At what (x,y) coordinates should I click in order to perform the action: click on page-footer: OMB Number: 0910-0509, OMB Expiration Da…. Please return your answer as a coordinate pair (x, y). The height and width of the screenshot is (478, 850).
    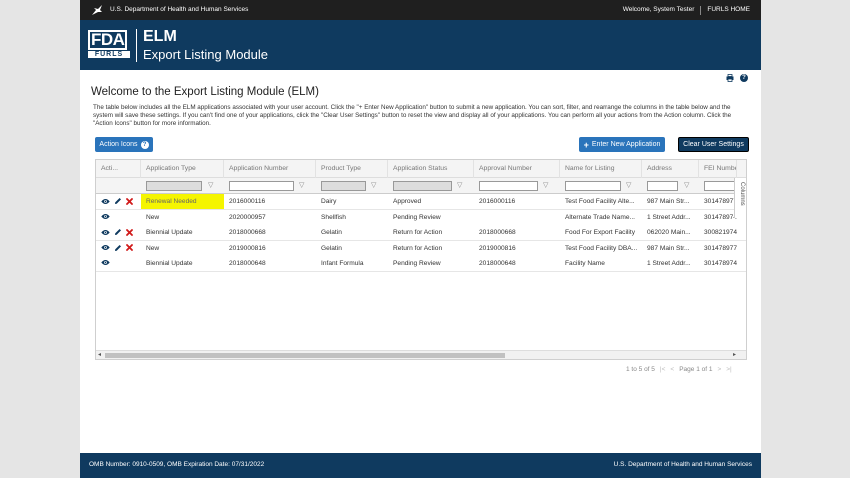
    Looking at the image, I should click on (420, 465).